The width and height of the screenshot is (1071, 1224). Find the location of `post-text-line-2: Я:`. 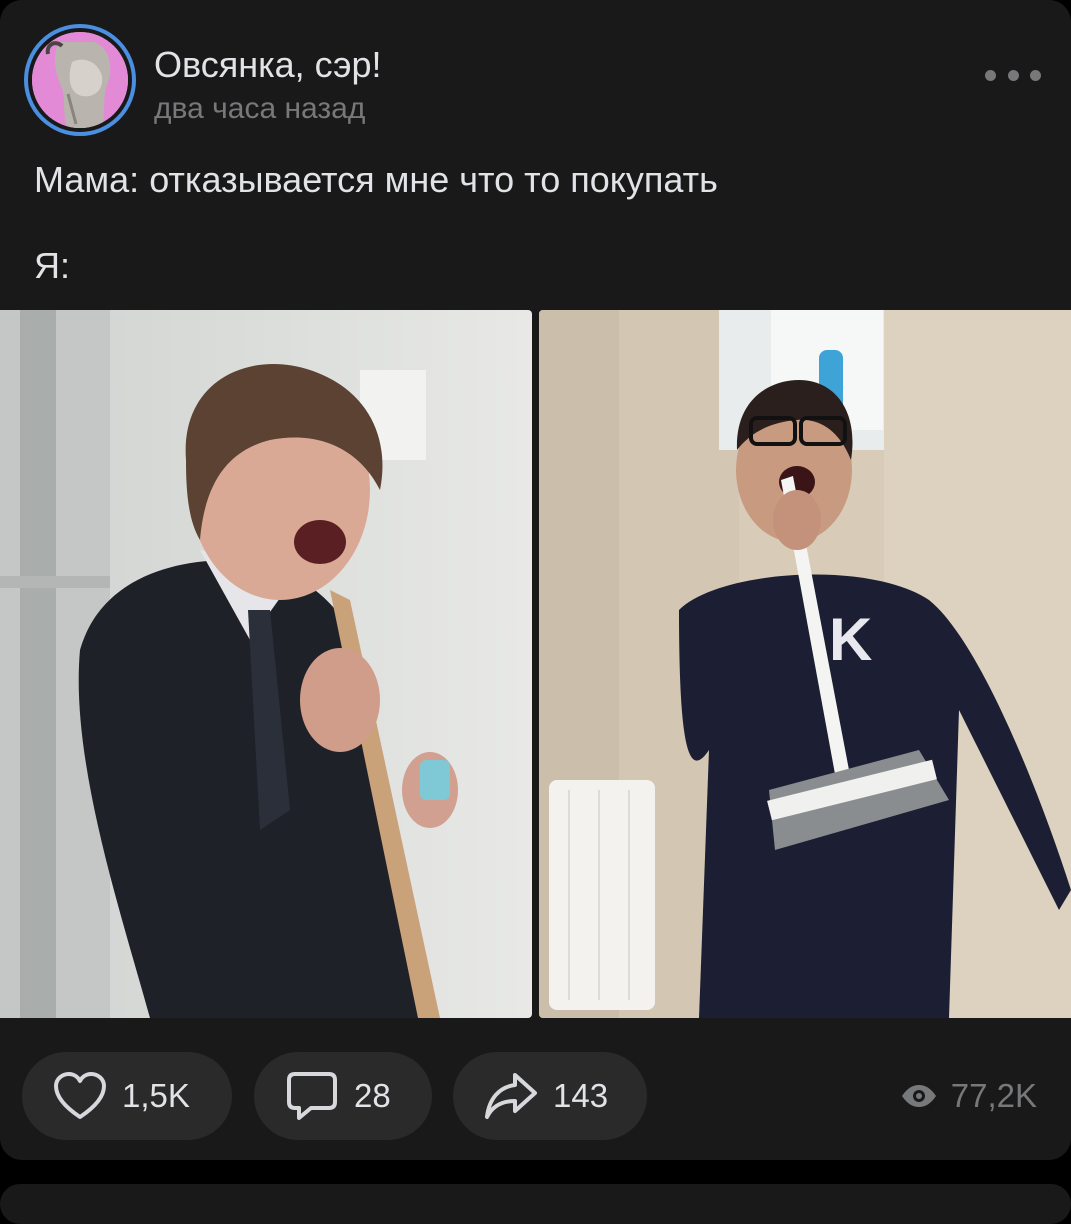

post-text-line-2: Я: is located at coordinates (52, 265).